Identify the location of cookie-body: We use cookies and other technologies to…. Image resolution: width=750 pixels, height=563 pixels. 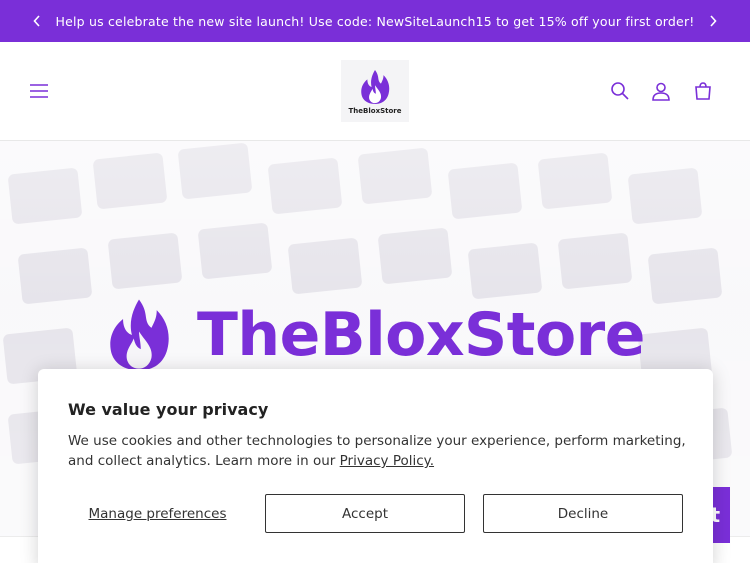
(378, 451).